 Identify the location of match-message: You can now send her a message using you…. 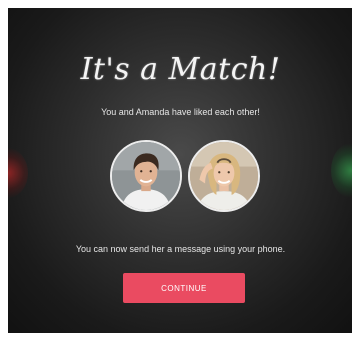
(180, 249).